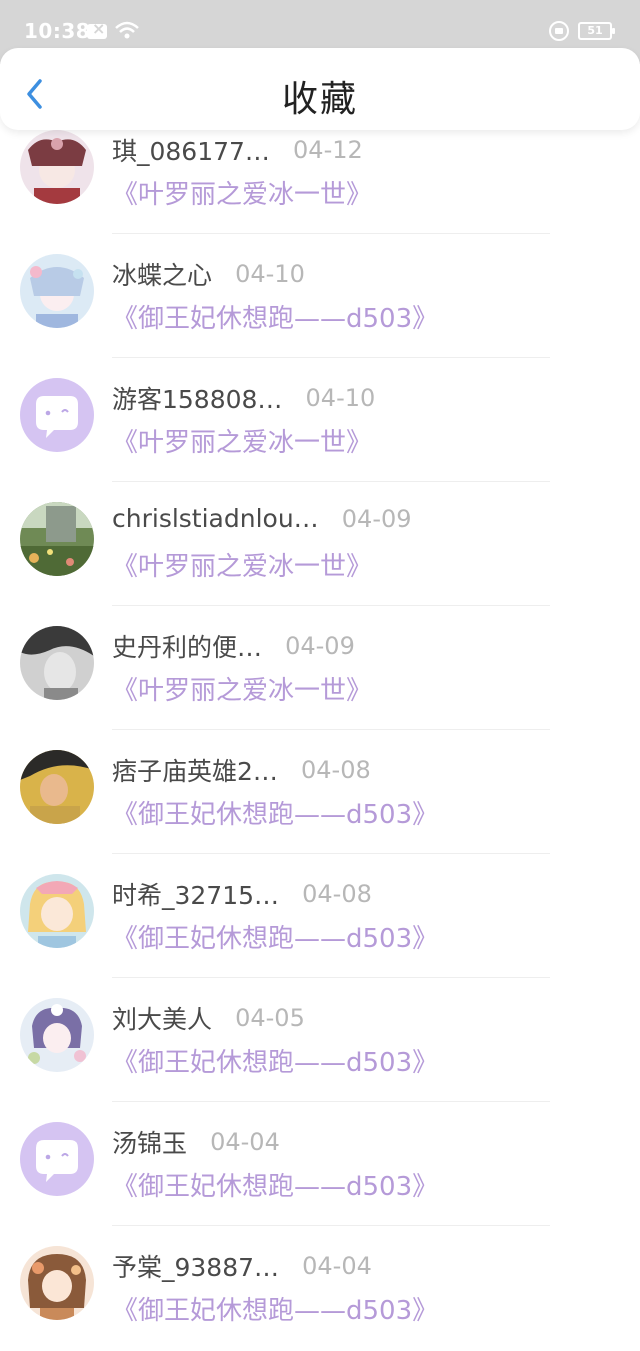  I want to click on user-name: 刘大美人, so click(162, 1019).